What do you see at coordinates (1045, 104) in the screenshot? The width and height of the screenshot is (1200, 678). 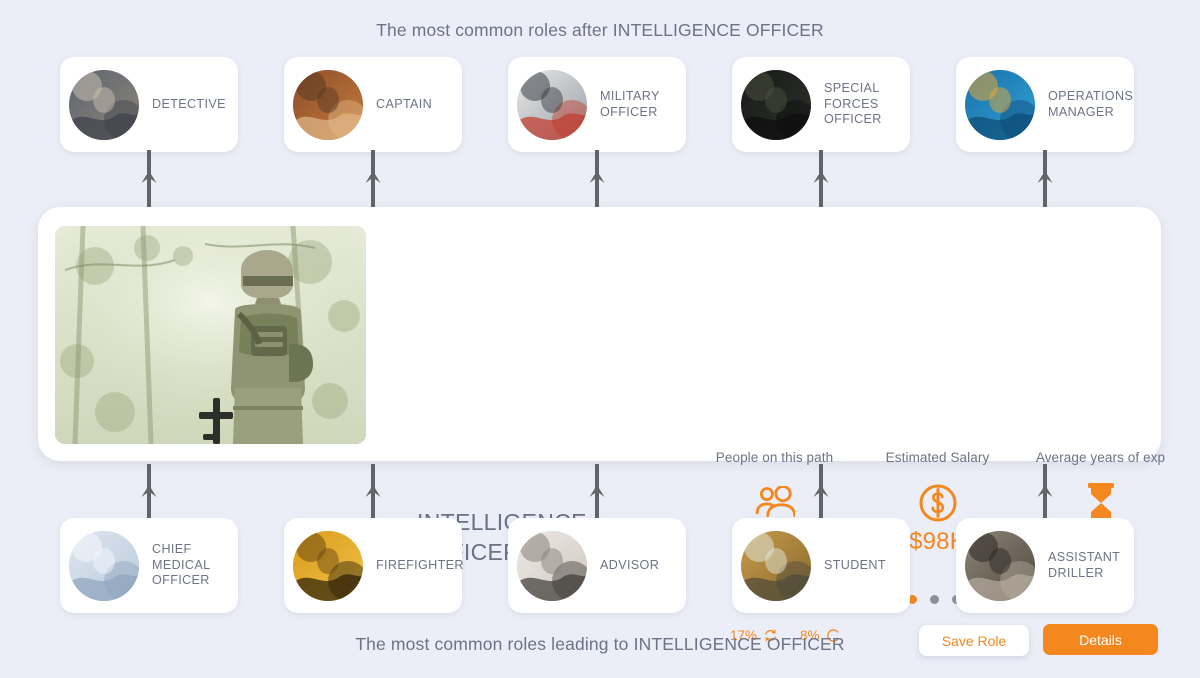 I see `next-role-card: OPERATIONS MANAGER` at bounding box center [1045, 104].